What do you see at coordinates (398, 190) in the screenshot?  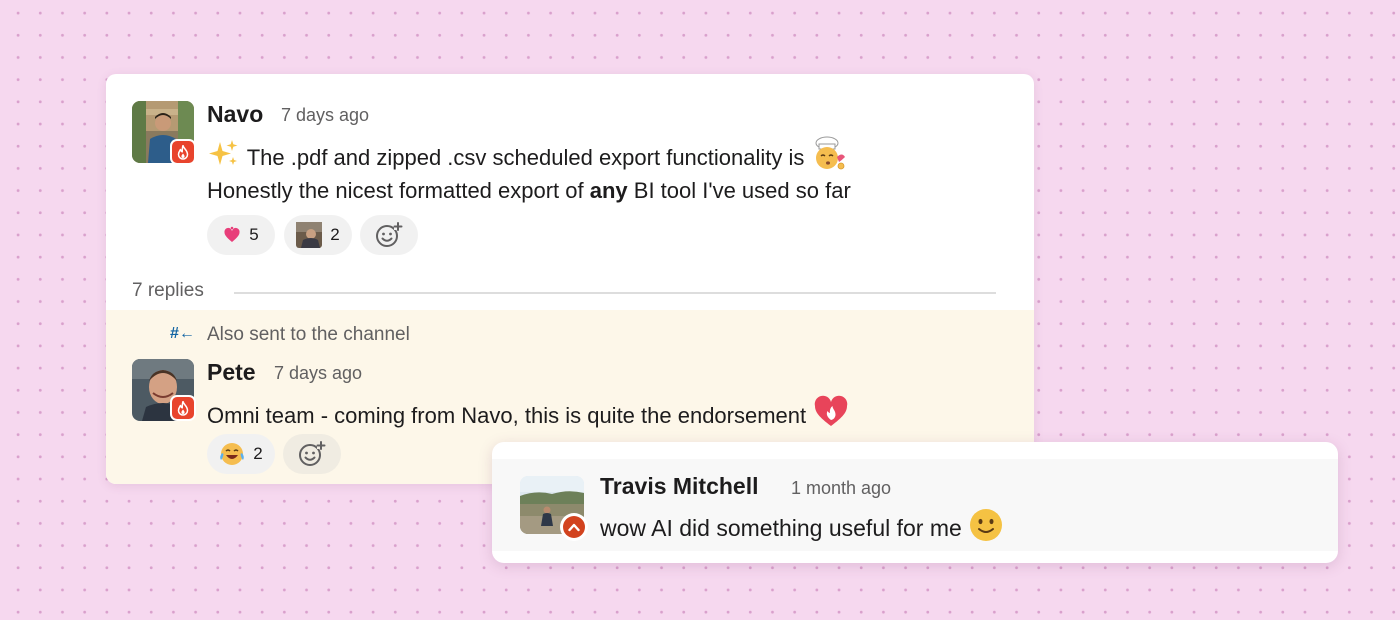 I see `message-line-2-start: Honestly the nicest formatted export of` at bounding box center [398, 190].